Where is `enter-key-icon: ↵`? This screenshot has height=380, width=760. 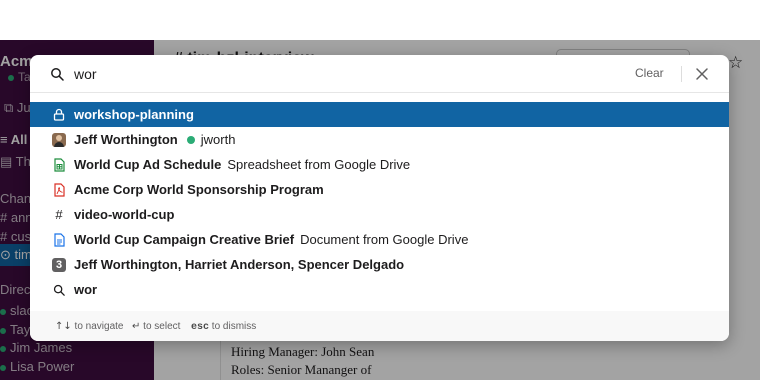
enter-key-icon: ↵ is located at coordinates (136, 326).